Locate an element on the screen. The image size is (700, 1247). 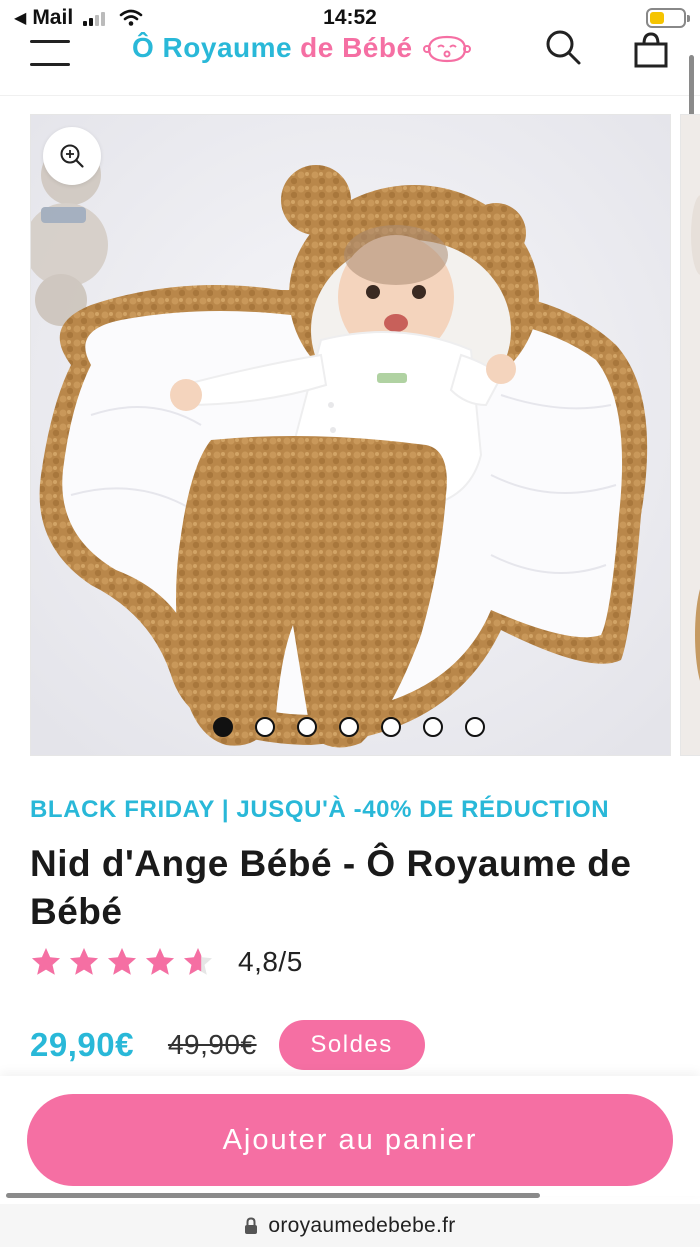
product-title: Nid d'Ange Bébé - Ô Royaume de Bébé is located at coordinates (331, 887).